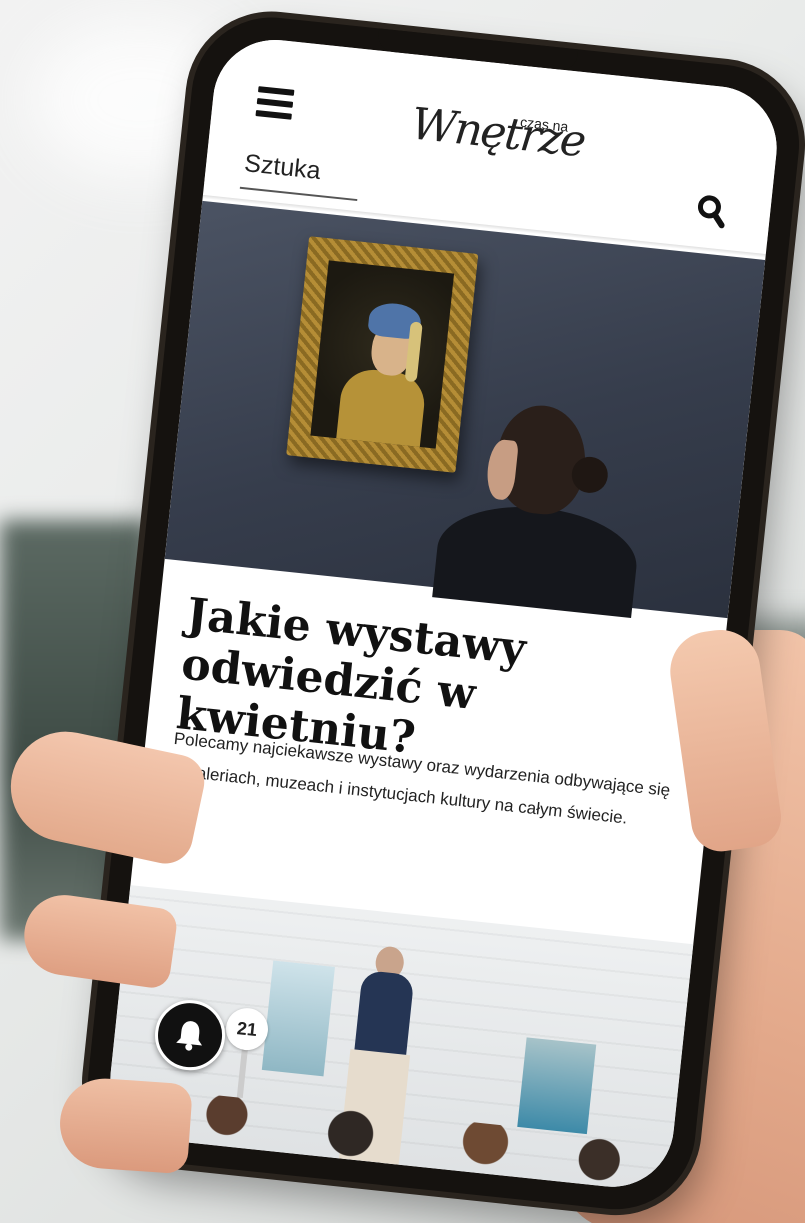  Describe the element at coordinates (710, 211) in the screenshot. I see `search-icon` at that location.